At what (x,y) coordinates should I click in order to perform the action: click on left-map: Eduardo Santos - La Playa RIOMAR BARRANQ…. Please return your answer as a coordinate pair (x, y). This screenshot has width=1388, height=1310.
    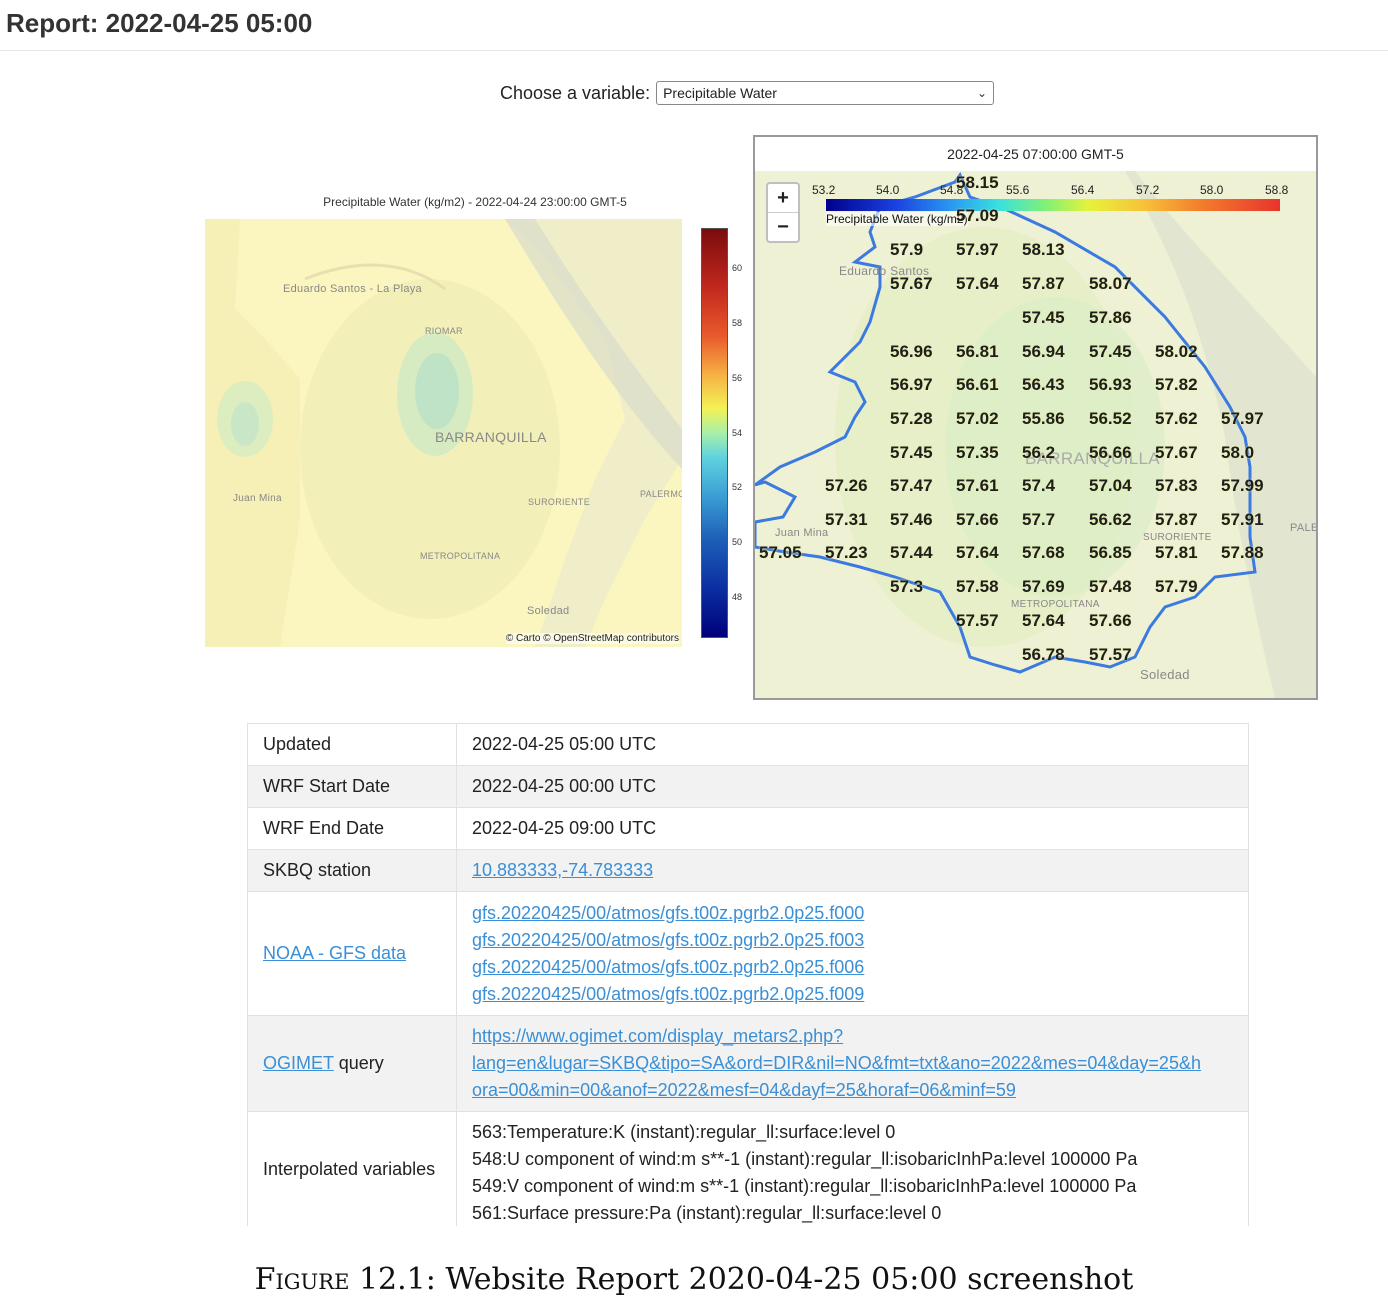
    Looking at the image, I should click on (443, 433).